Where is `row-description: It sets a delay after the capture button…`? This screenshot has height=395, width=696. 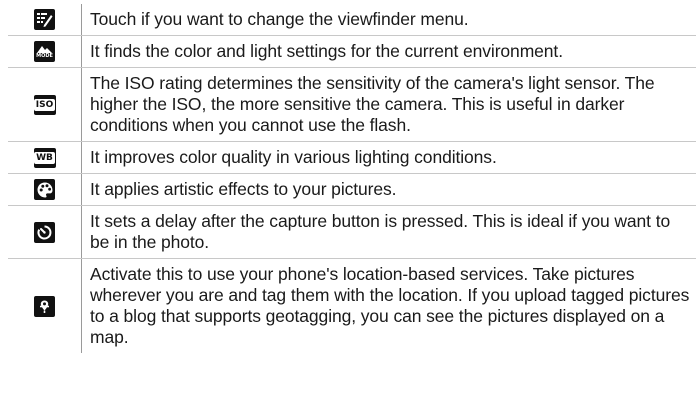 row-description: It sets a delay after the capture button… is located at coordinates (380, 231).